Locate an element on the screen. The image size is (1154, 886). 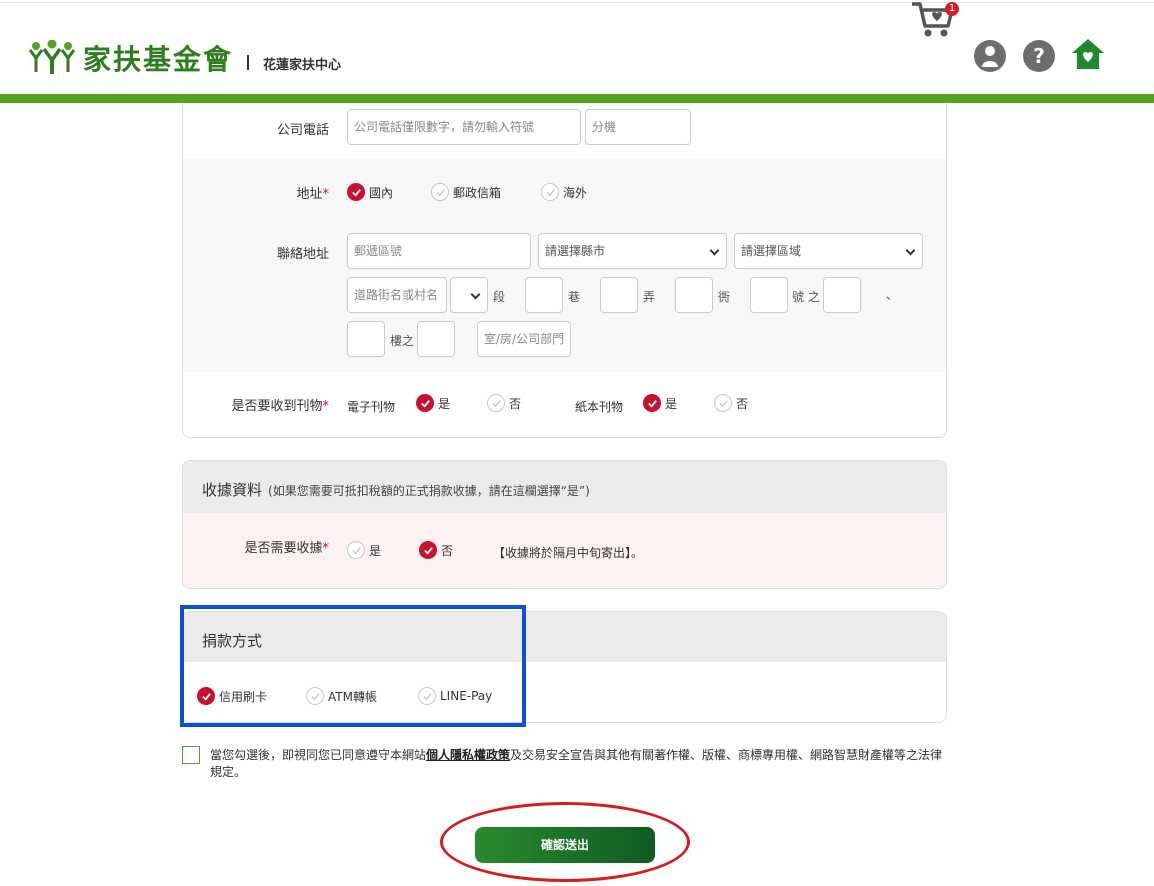
receipt-title: 收據資料 (如果您需要可抵扣稅額的正式捐款收據，請在這欄選擇“是”) is located at coordinates (396, 490).